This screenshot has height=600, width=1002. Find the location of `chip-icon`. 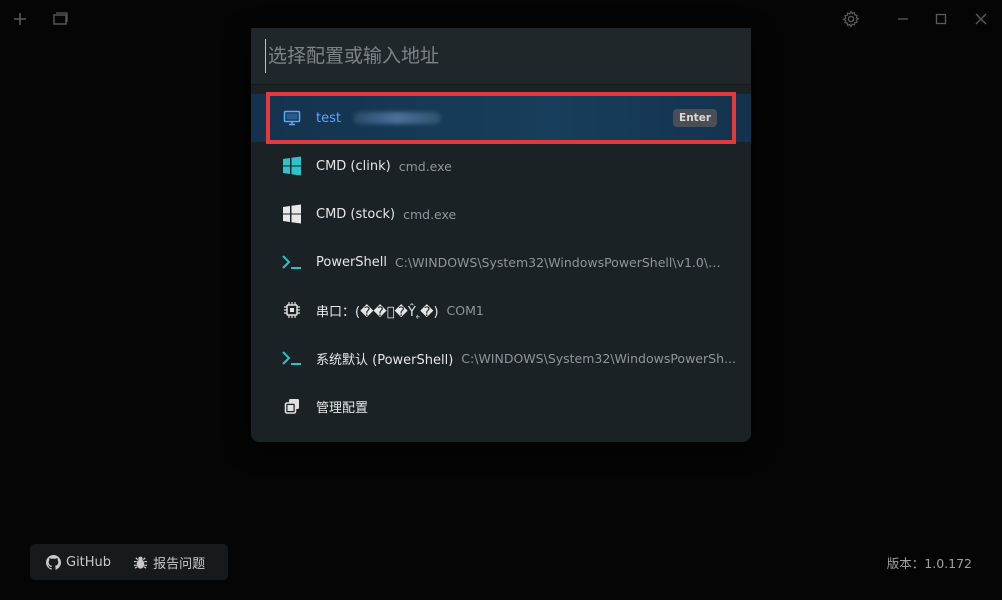

chip-icon is located at coordinates (292, 310).